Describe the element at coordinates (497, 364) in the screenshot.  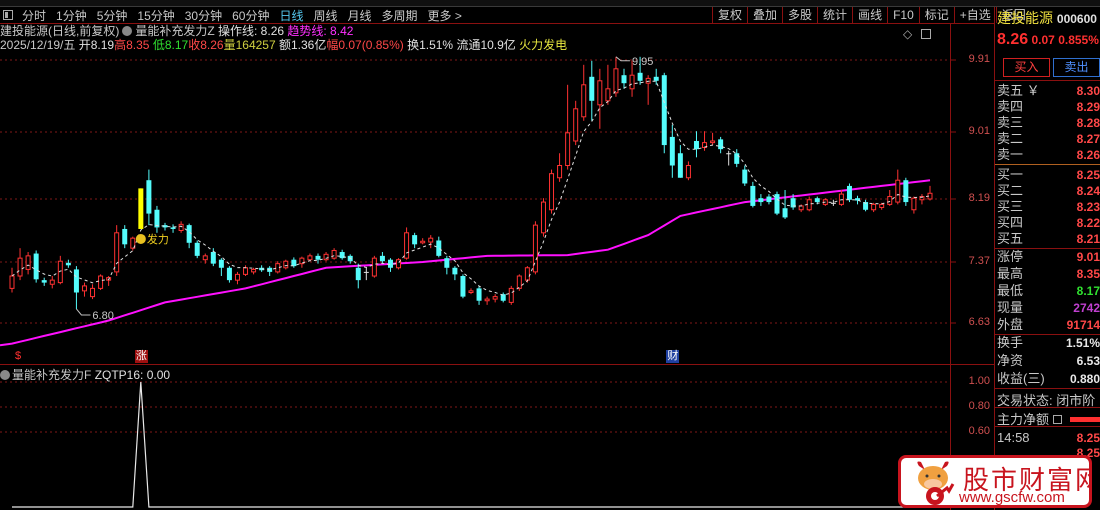
I see `pane-divider` at that location.